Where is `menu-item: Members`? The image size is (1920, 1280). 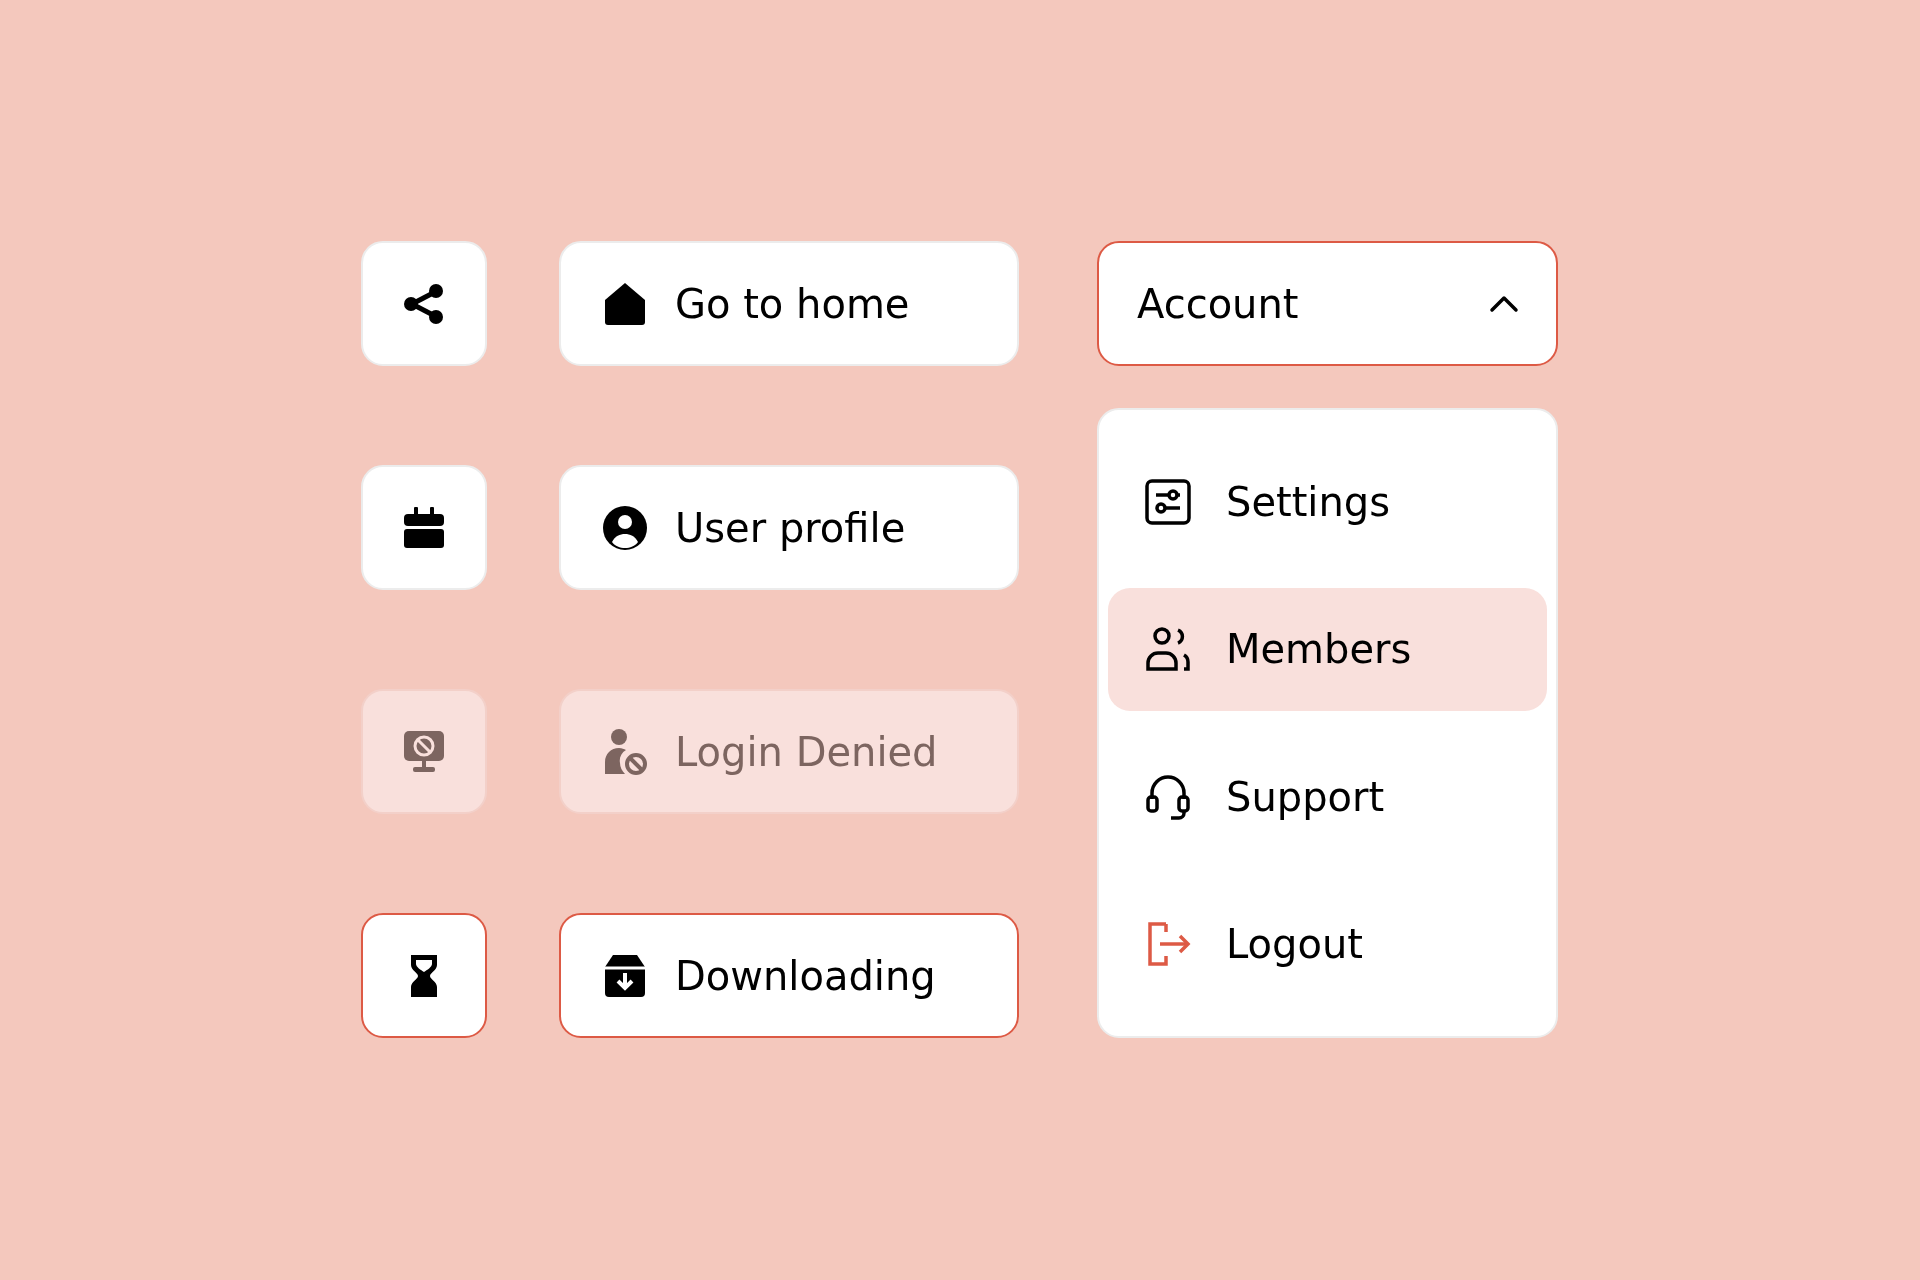
menu-item: Members is located at coordinates (1327, 649).